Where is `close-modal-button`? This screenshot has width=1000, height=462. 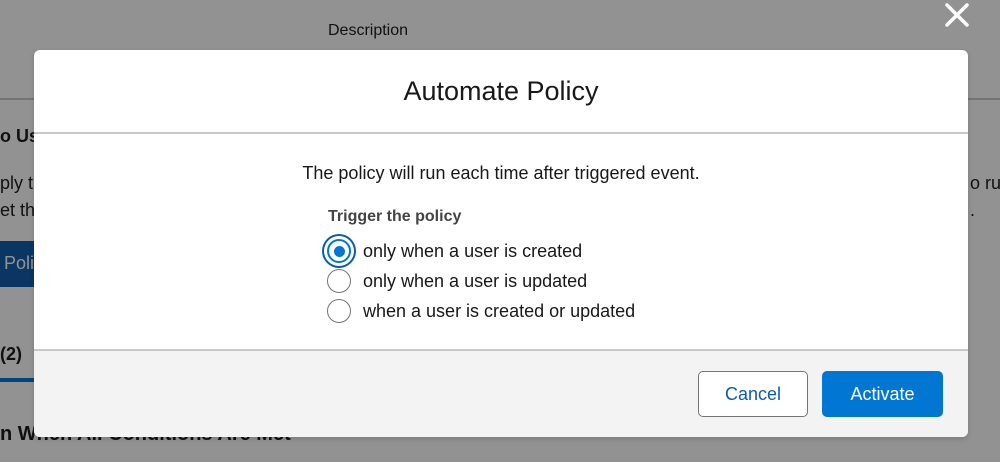
close-modal-button is located at coordinates (957, 15).